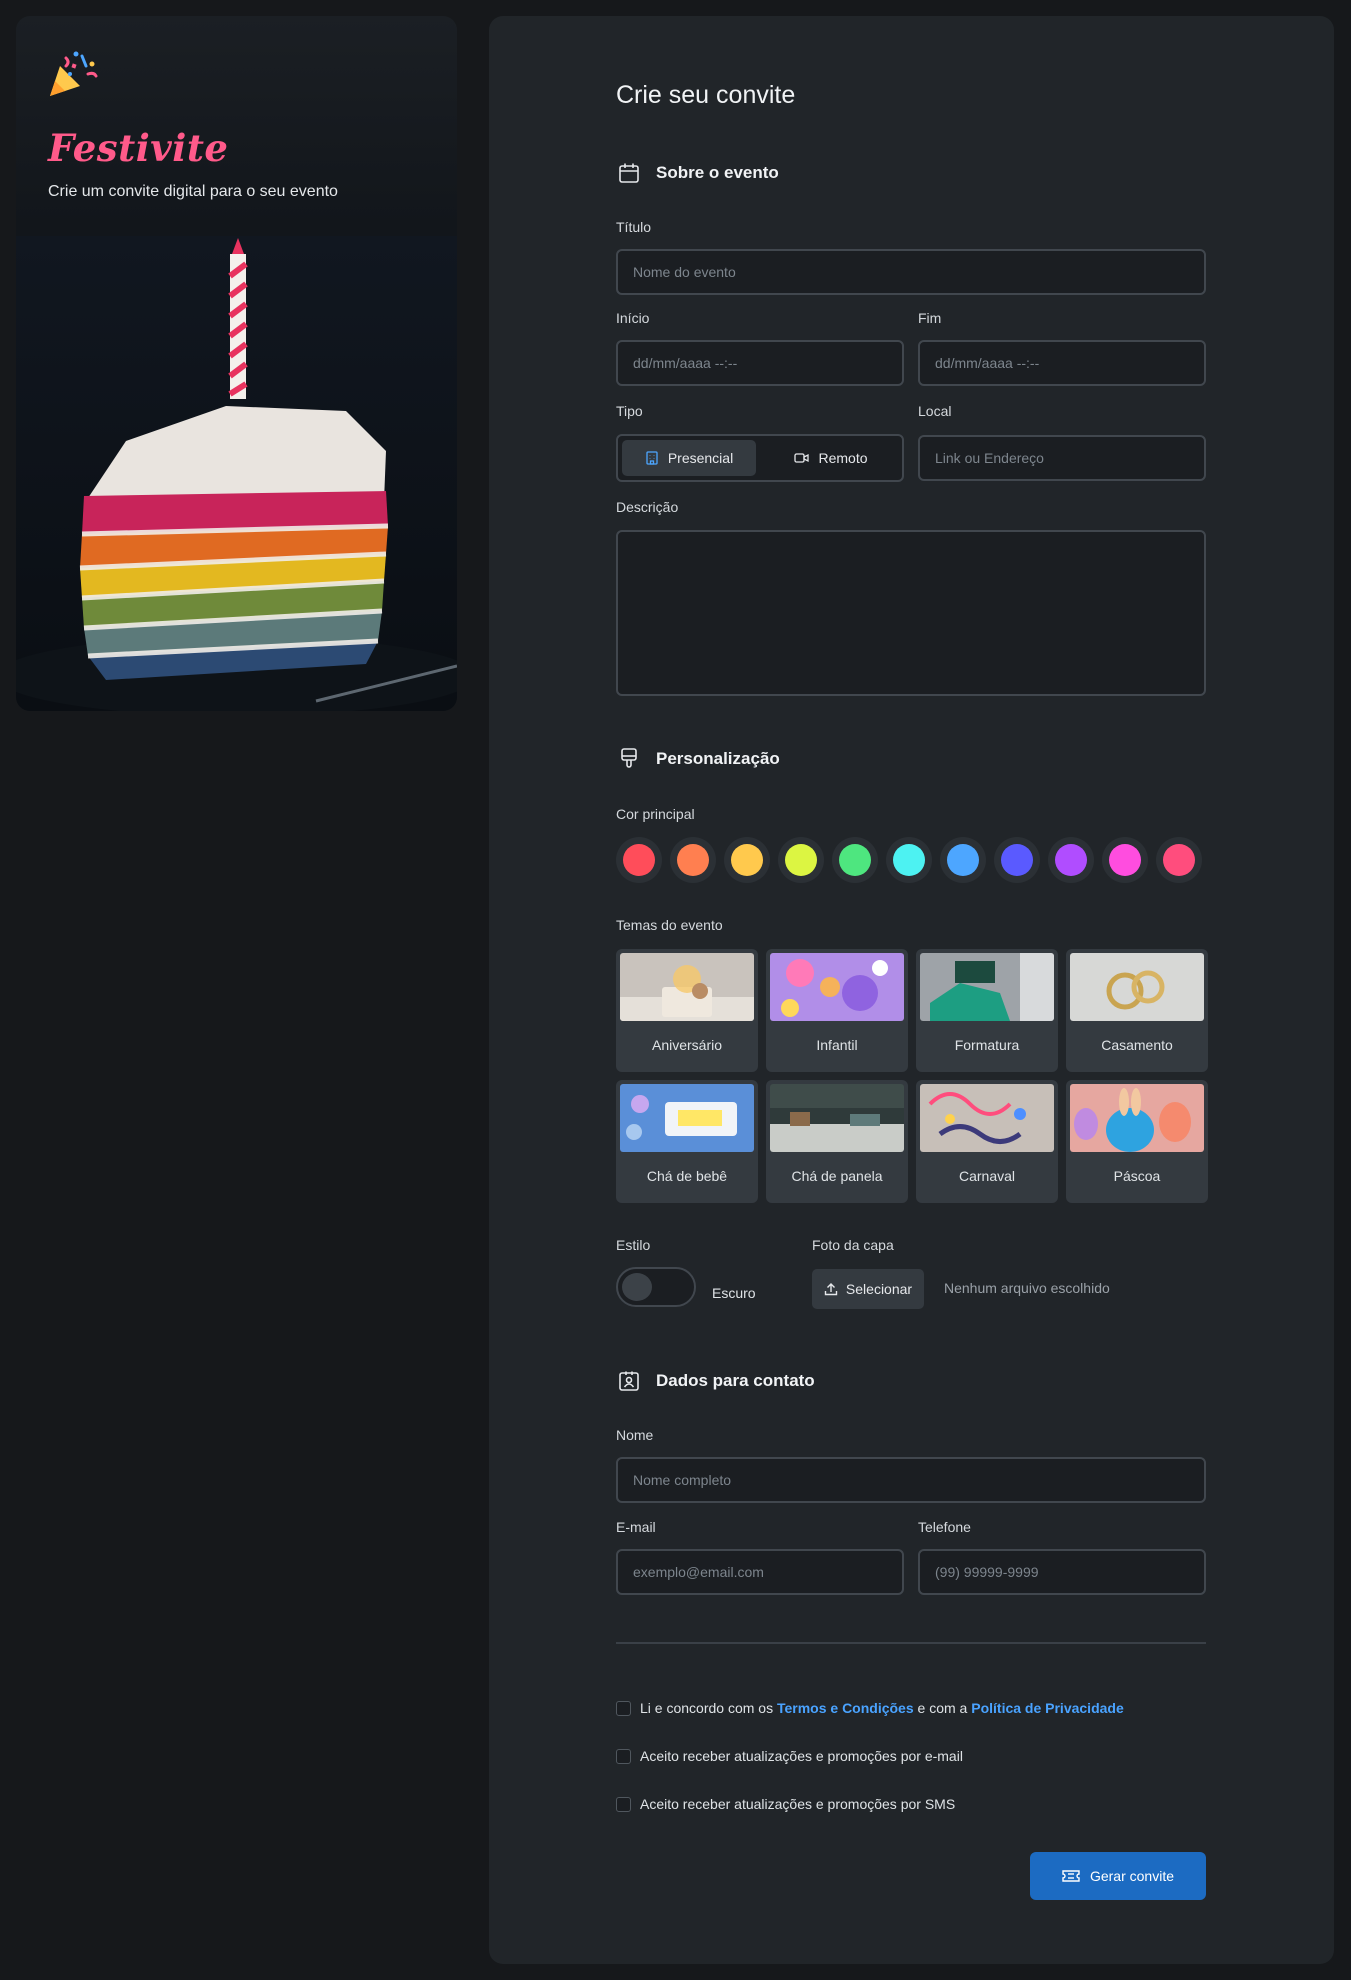 The width and height of the screenshot is (1351, 1980). What do you see at coordinates (944, 1527) in the screenshot?
I see `phone-label: Telefone` at bounding box center [944, 1527].